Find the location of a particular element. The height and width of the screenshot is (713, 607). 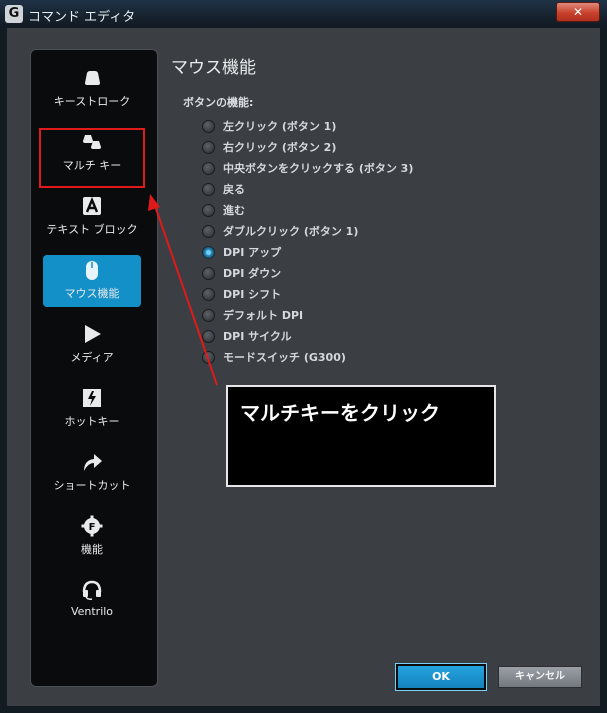

close-button: ✕ is located at coordinates (578, 12).